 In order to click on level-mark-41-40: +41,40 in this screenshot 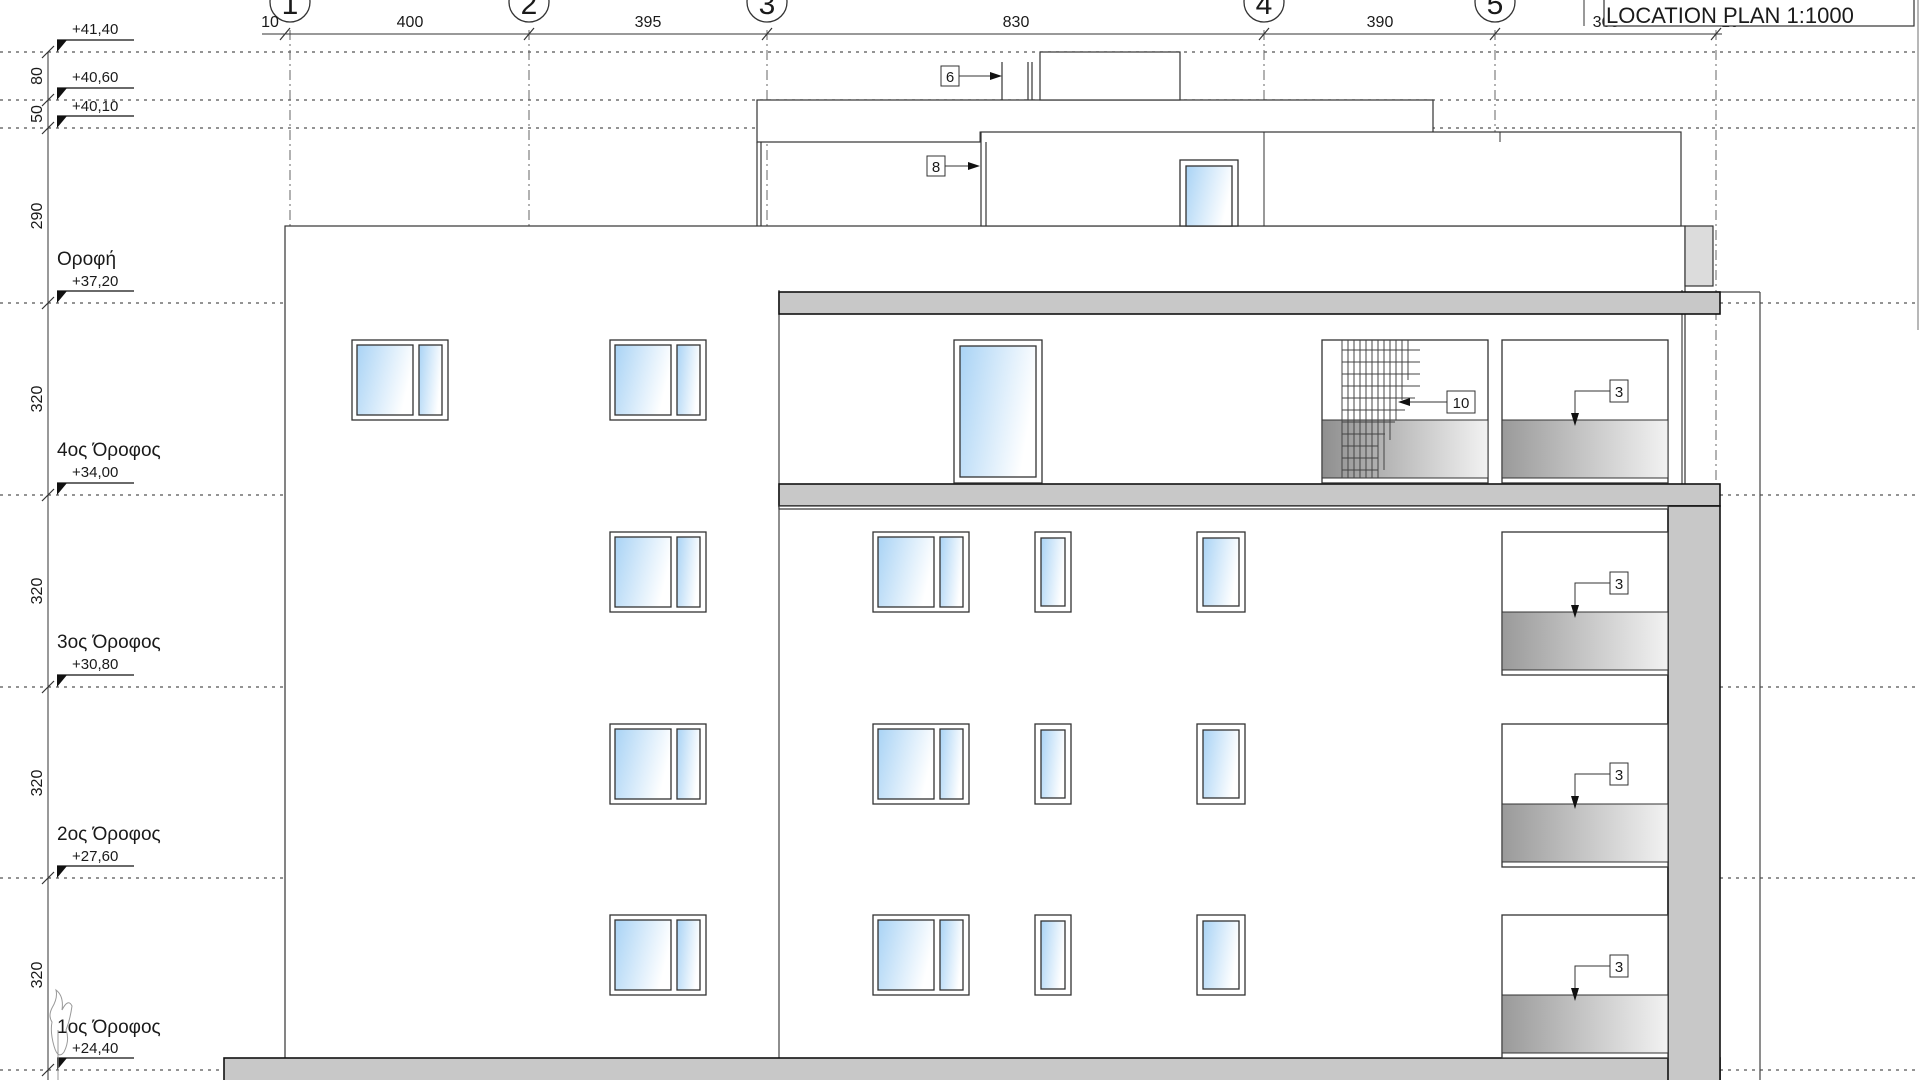, I will do `click(95, 36)`.